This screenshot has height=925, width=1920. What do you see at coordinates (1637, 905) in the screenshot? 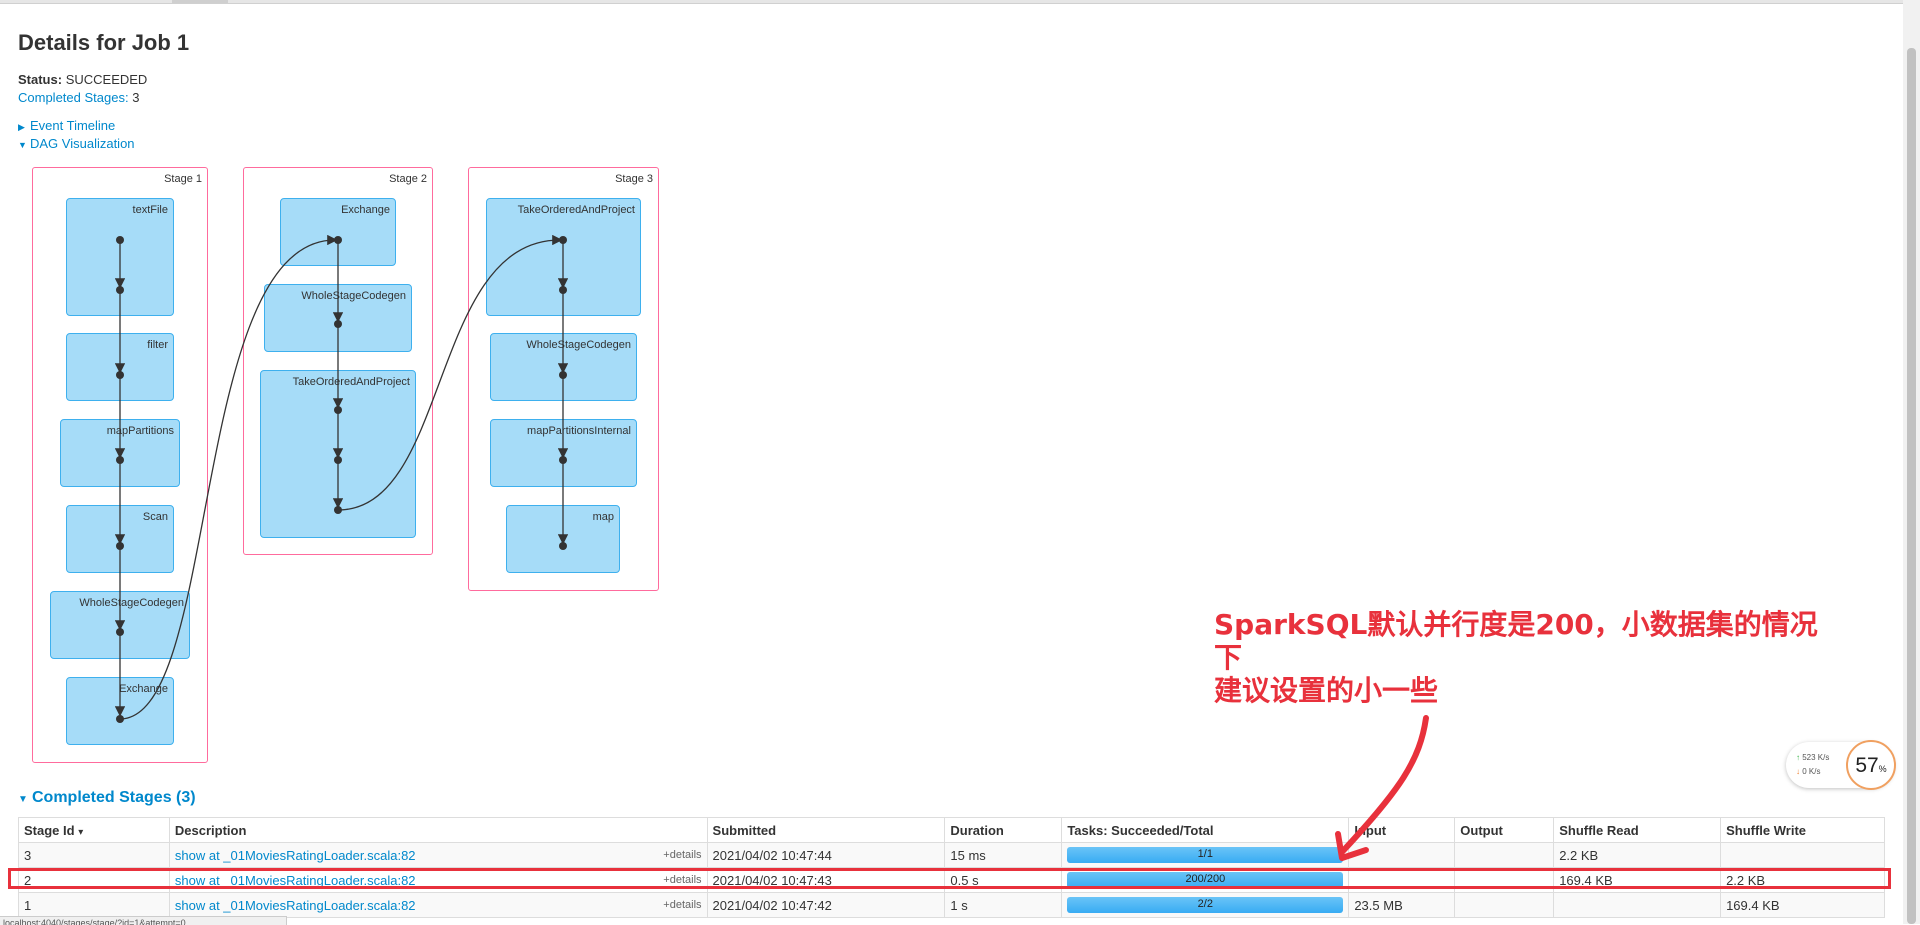
I see `cell-shuffle-read` at bounding box center [1637, 905].